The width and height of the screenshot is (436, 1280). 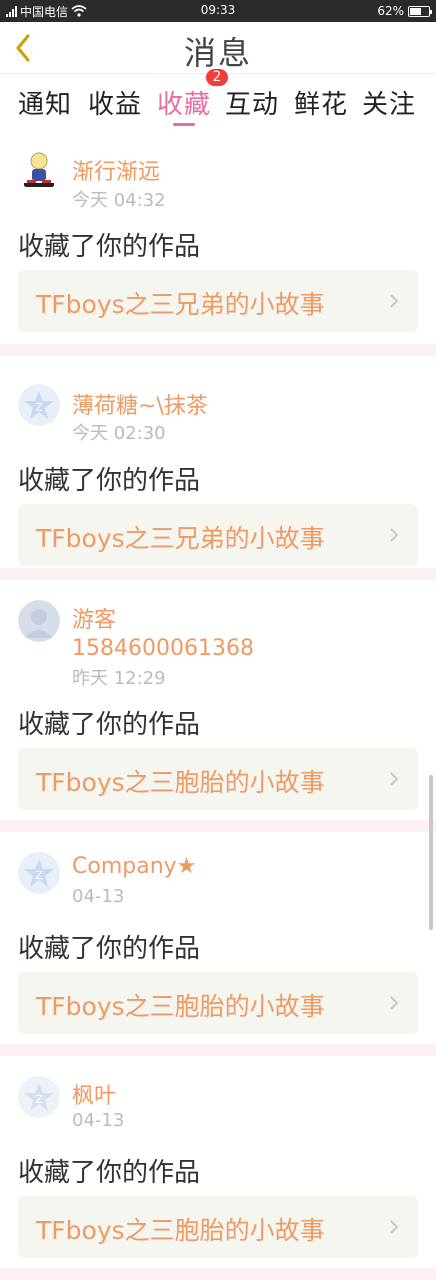 What do you see at coordinates (218, 11) in the screenshot?
I see `status-bar: 中国电信 09:33 62%` at bounding box center [218, 11].